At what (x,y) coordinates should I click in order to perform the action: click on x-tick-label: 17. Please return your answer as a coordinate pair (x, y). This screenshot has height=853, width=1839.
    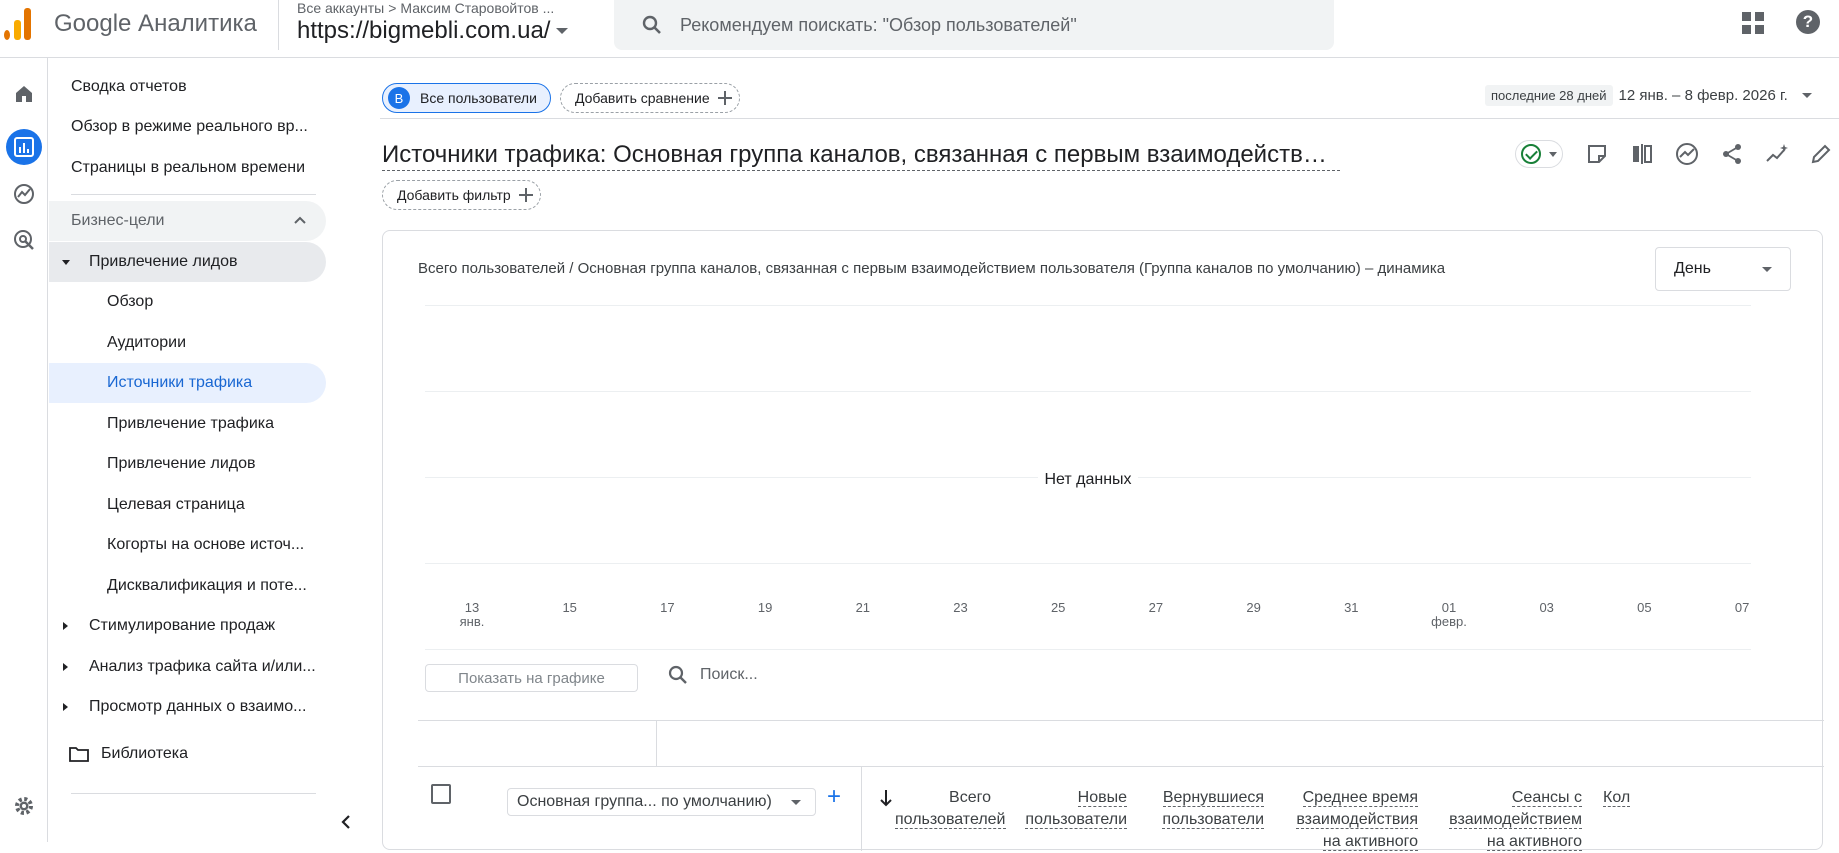
    Looking at the image, I should click on (667, 608).